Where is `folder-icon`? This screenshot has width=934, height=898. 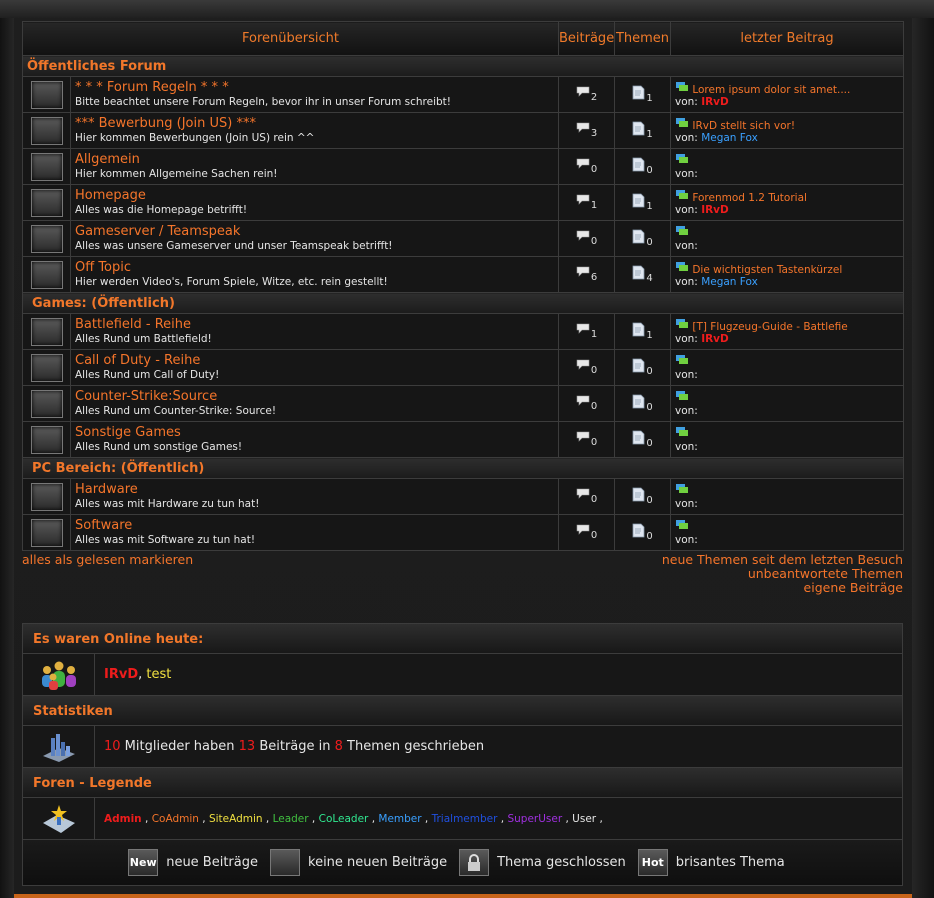
folder-icon is located at coordinates (46, 238).